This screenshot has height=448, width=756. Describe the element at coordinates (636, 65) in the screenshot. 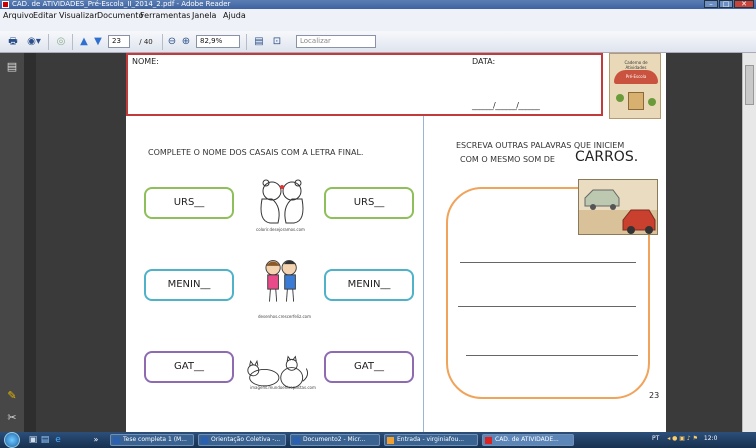

I see `cover-title: Caderno de Atividades` at that location.